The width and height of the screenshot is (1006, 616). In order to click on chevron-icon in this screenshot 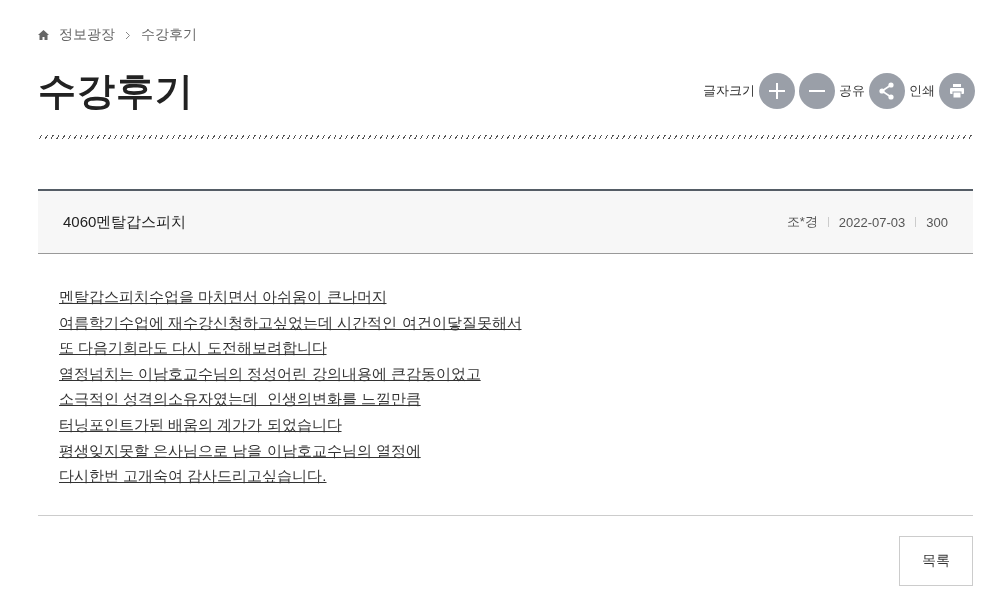, I will do `click(128, 35)`.